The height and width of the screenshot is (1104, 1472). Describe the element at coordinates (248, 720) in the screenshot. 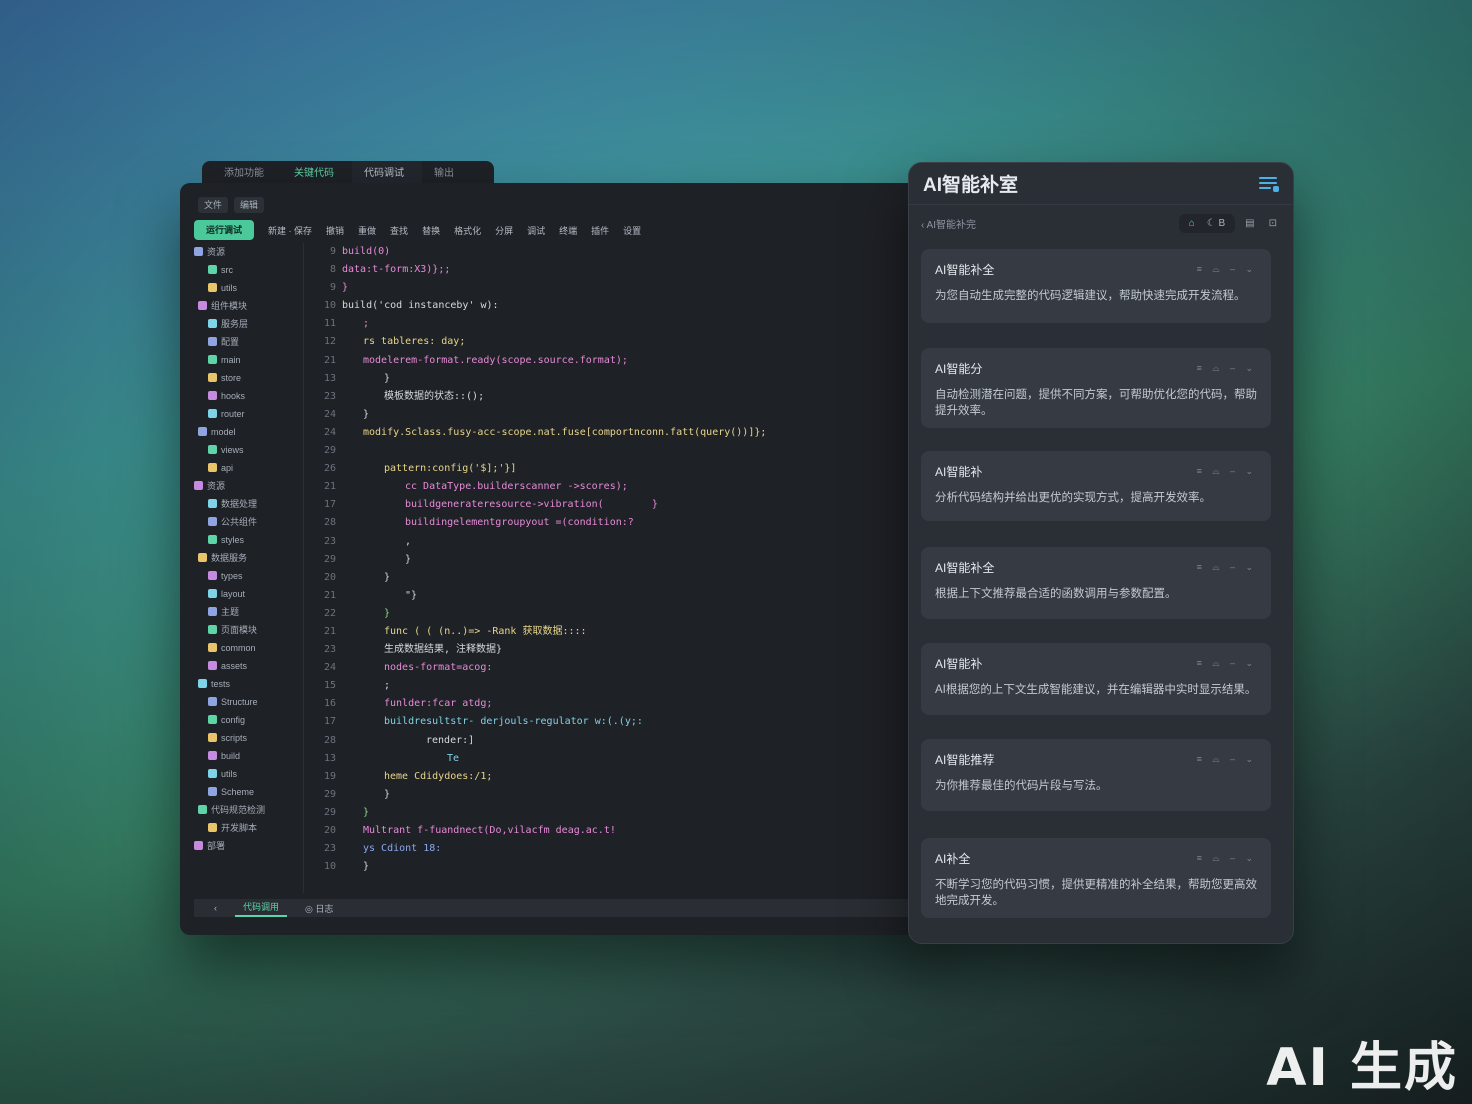

I see `sidebar-item: config` at that location.